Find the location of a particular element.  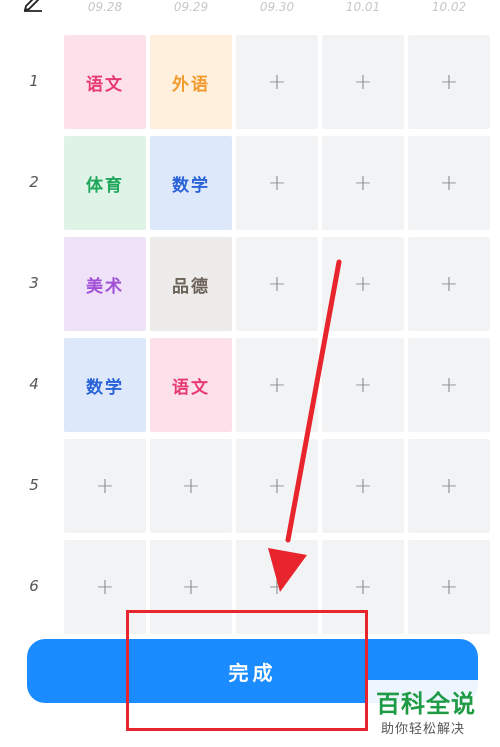

period-number: 1 is located at coordinates (34, 81).